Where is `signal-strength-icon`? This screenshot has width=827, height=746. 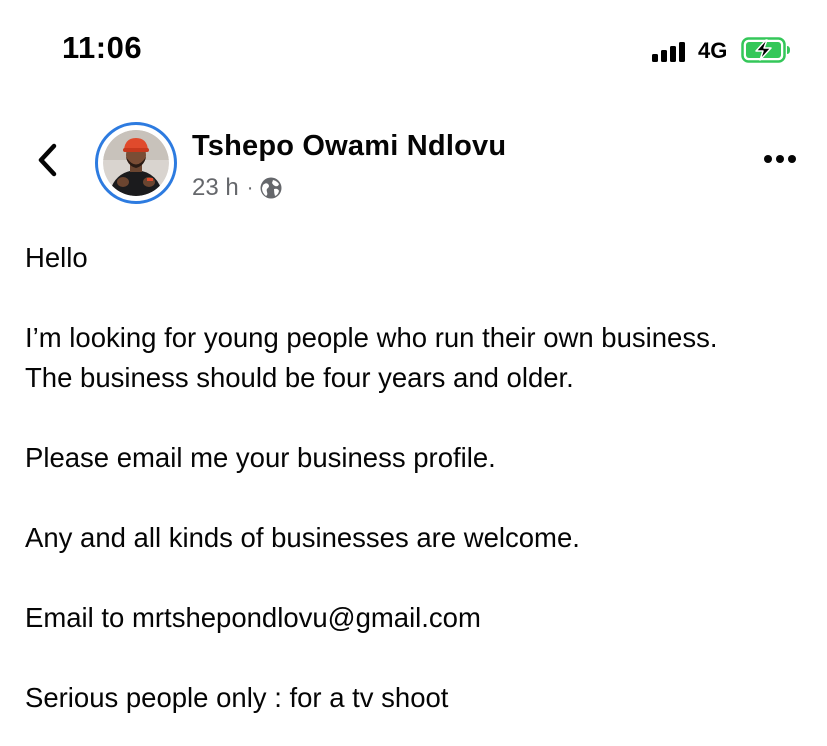 signal-strength-icon is located at coordinates (670, 51).